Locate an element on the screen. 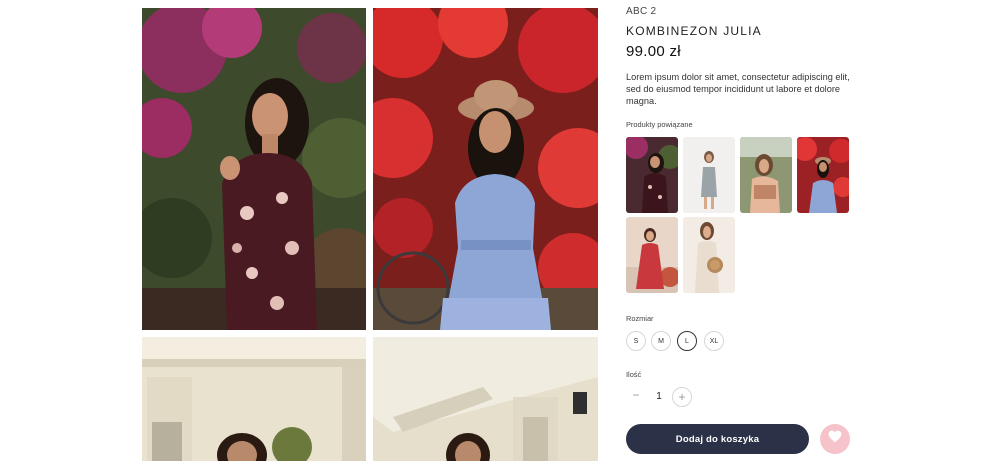 The image size is (1000, 461). size-option-xl: XL is located at coordinates (714, 341).